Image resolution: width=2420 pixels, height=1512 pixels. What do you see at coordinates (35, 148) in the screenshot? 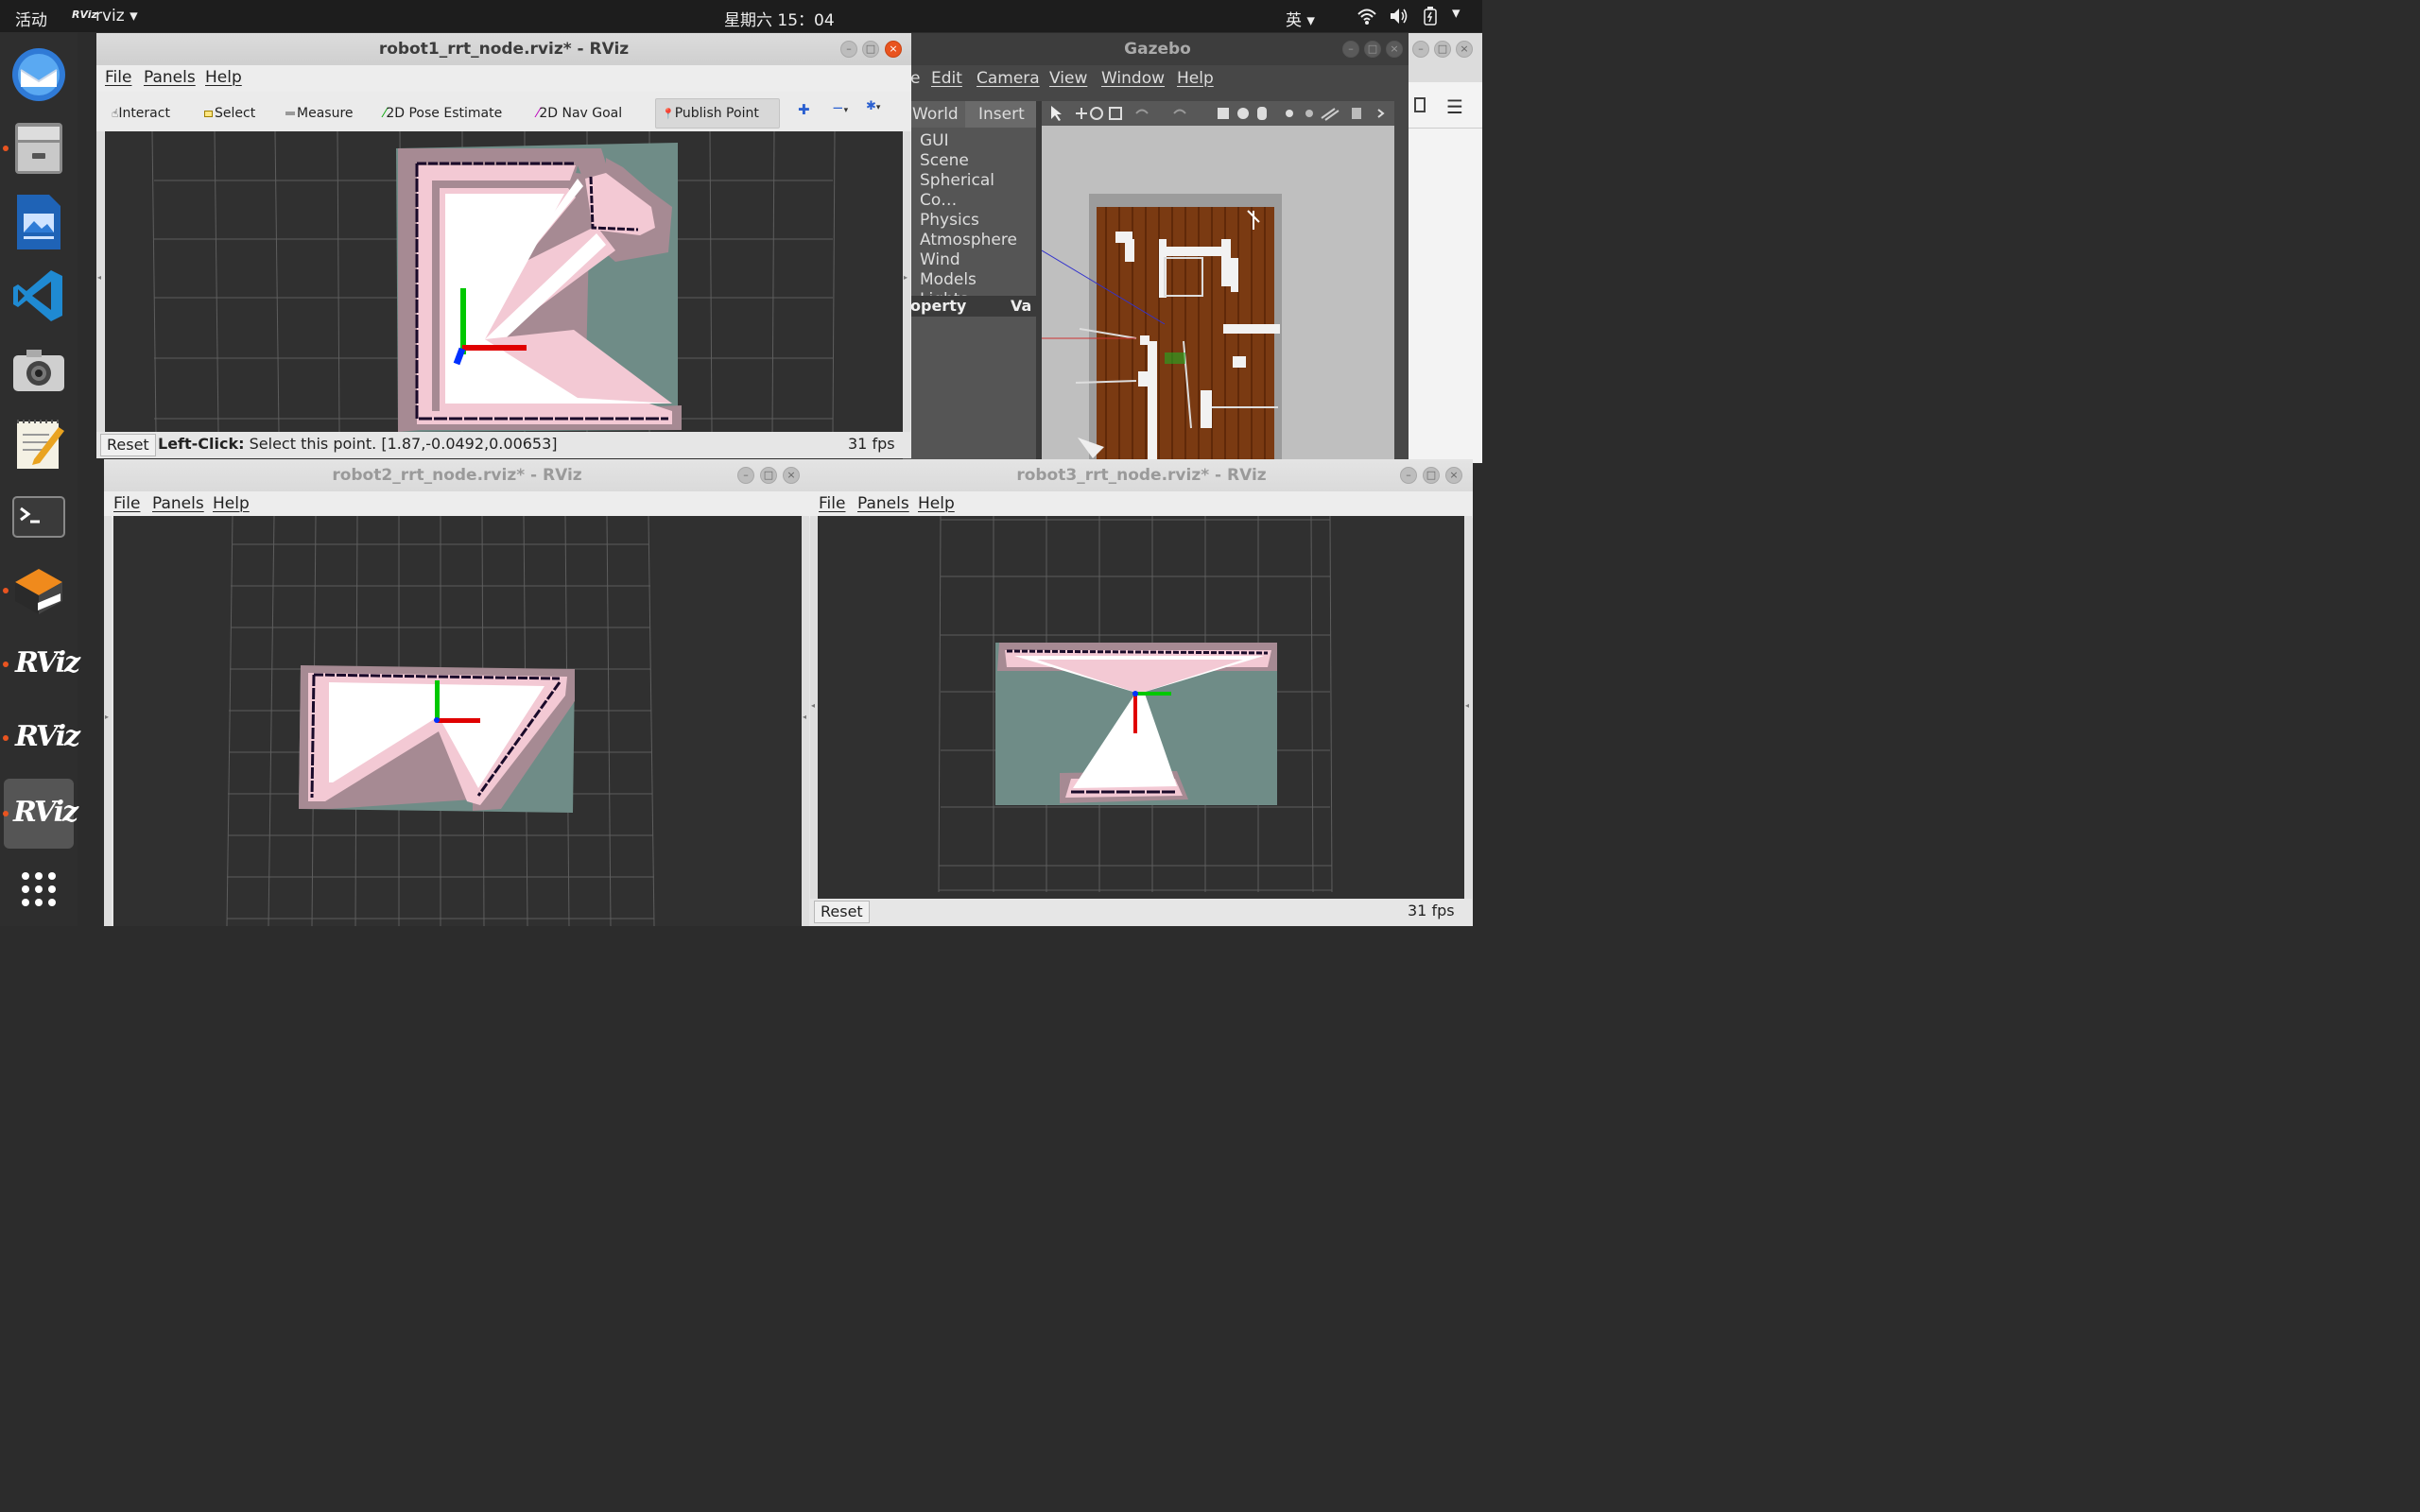
I see `files-launcher` at bounding box center [35, 148].